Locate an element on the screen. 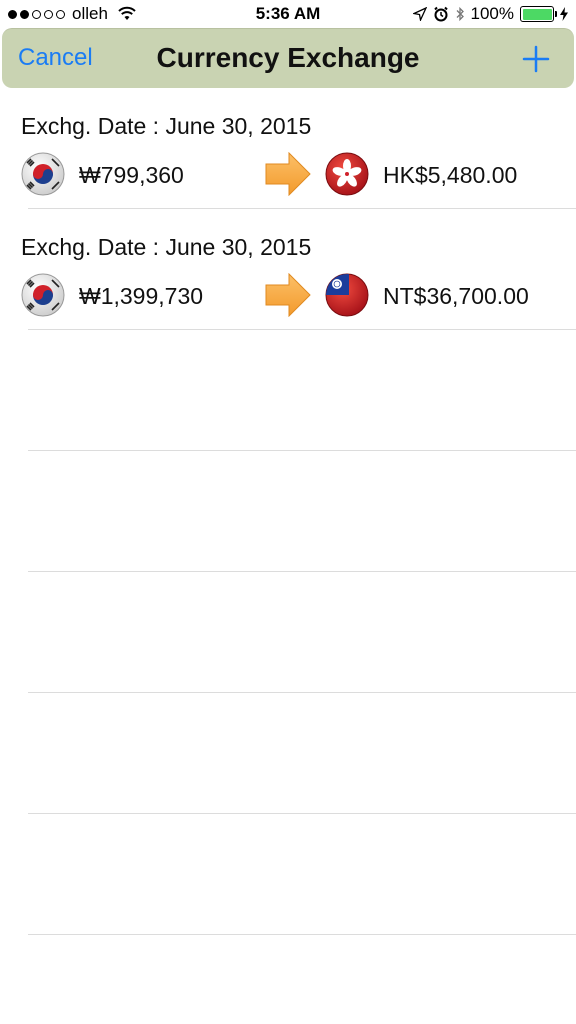  status-right: 100% is located at coordinates (490, 14).